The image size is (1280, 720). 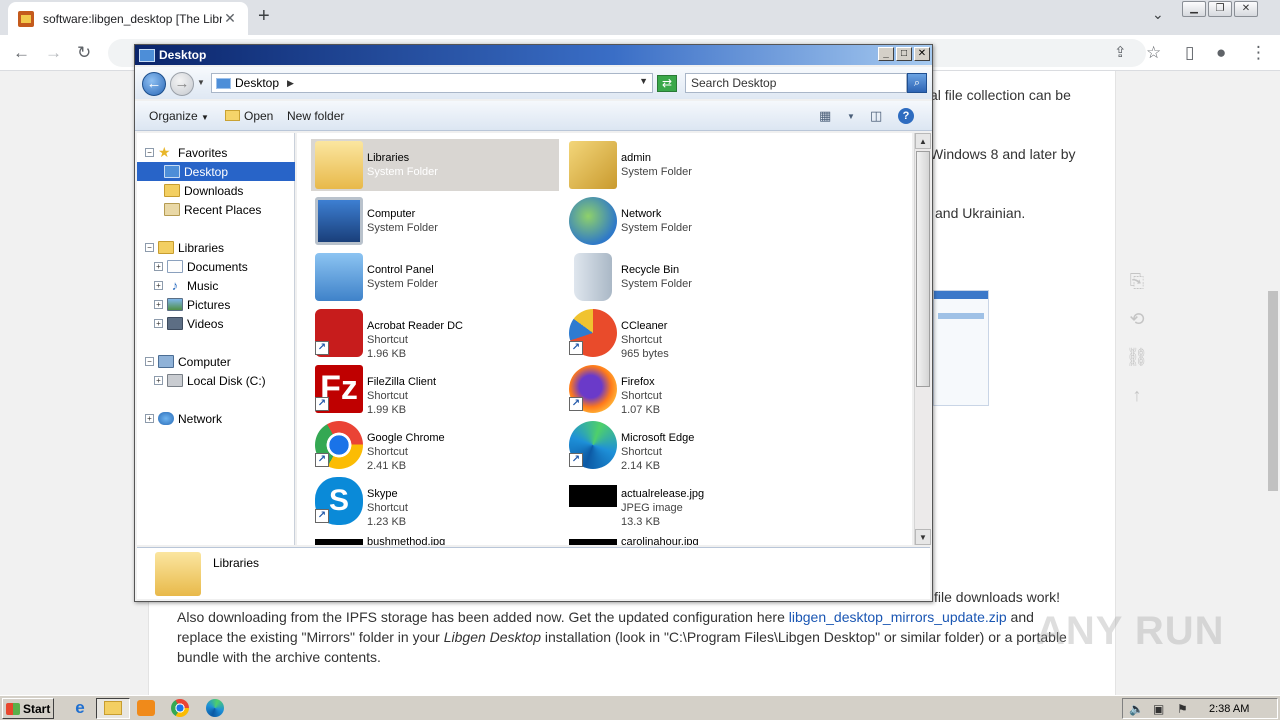 What do you see at coordinates (435, 501) in the screenshot?
I see `file-item-skype: S ↗ Skype Shortcut 1.23 KB` at bounding box center [435, 501].